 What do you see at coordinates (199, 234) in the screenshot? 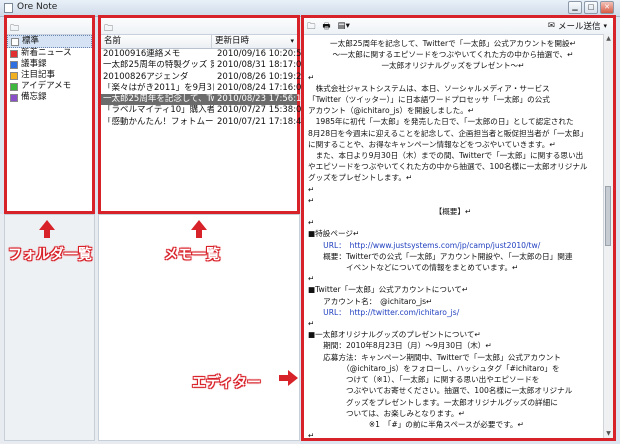
I see `memo-arrow-stem` at bounding box center [199, 234].